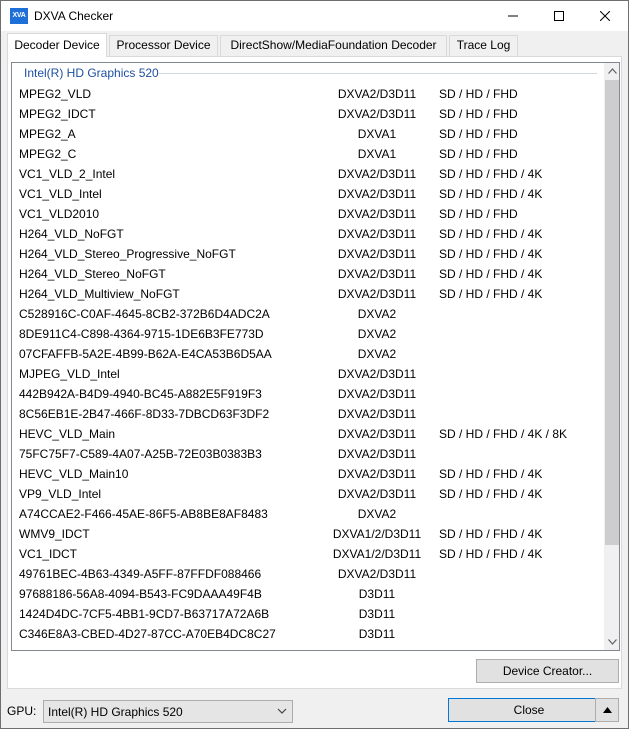  What do you see at coordinates (74, 16) in the screenshot?
I see `window-title: DXVA Checker` at bounding box center [74, 16].